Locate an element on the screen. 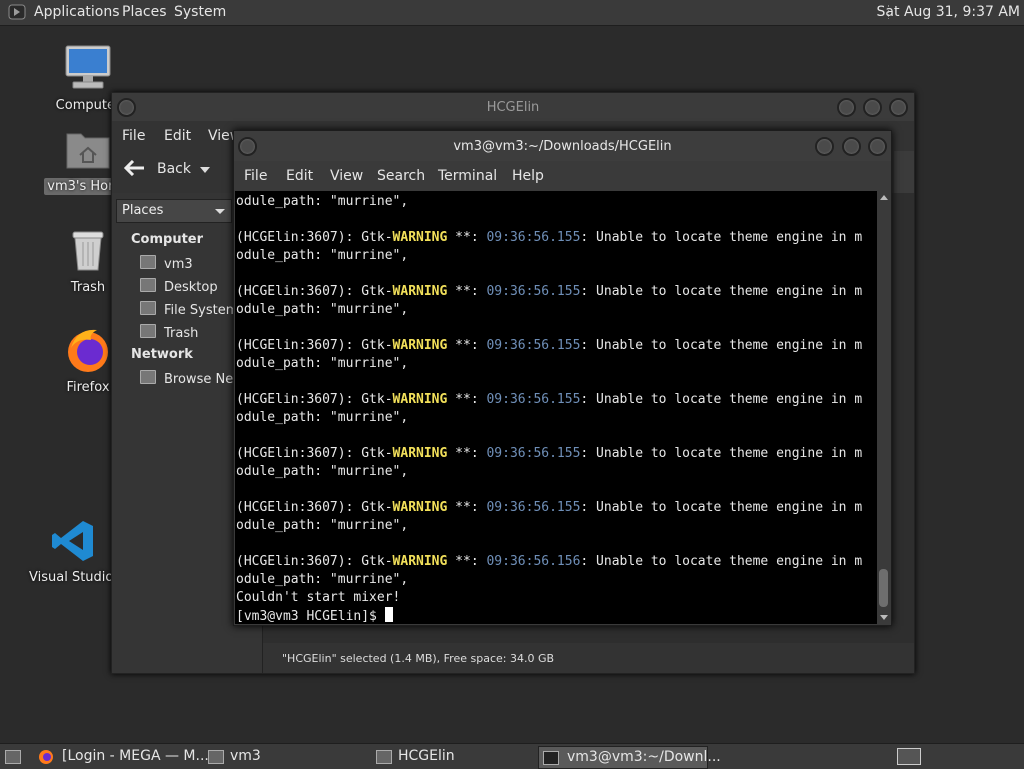 This screenshot has height=769, width=1024. desktop-icon-vscode: Visual Studio Code is located at coordinates (90, 551).